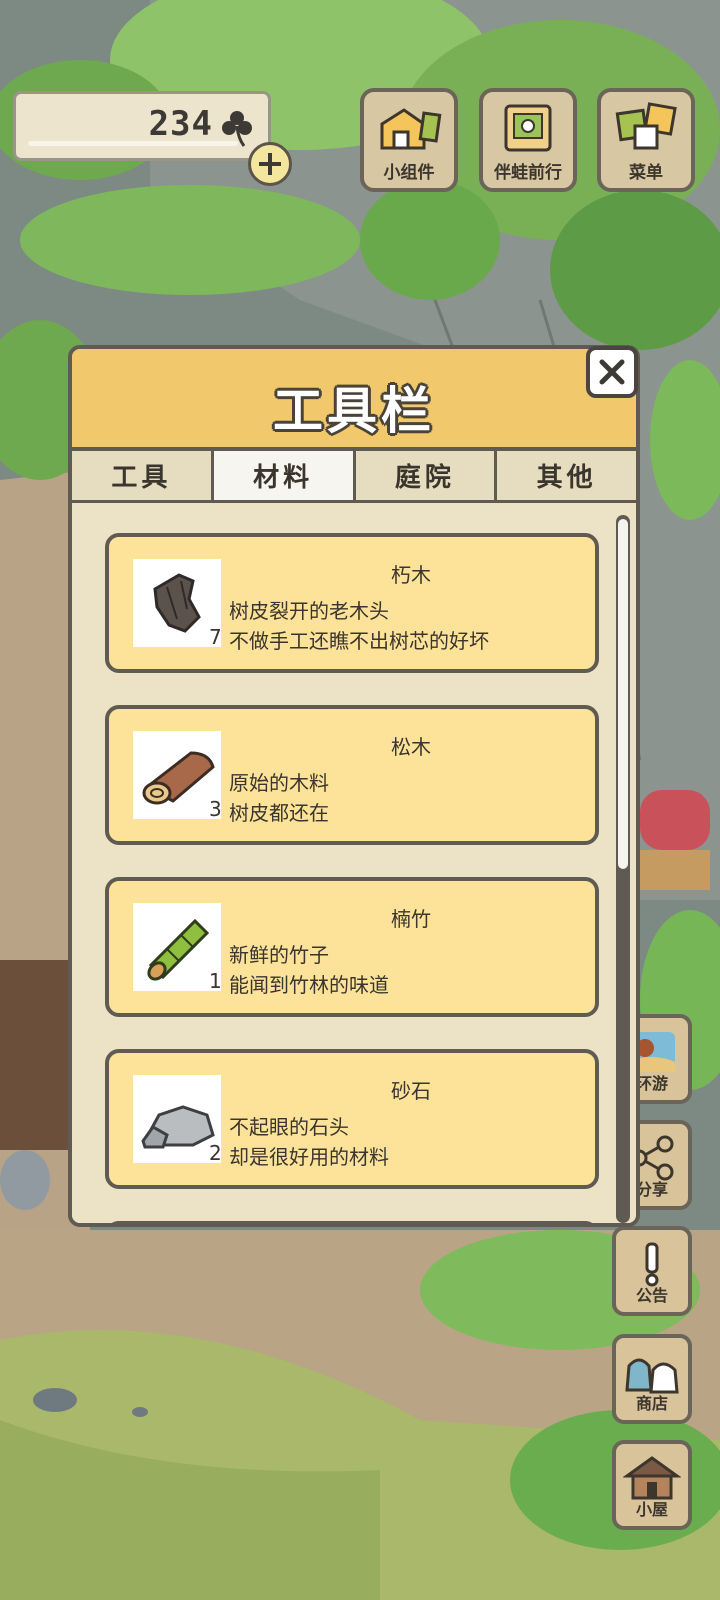 The height and width of the screenshot is (1600, 720). Describe the element at coordinates (309, 611) in the screenshot. I see `item-description: 树皮裂开的老木头` at that location.